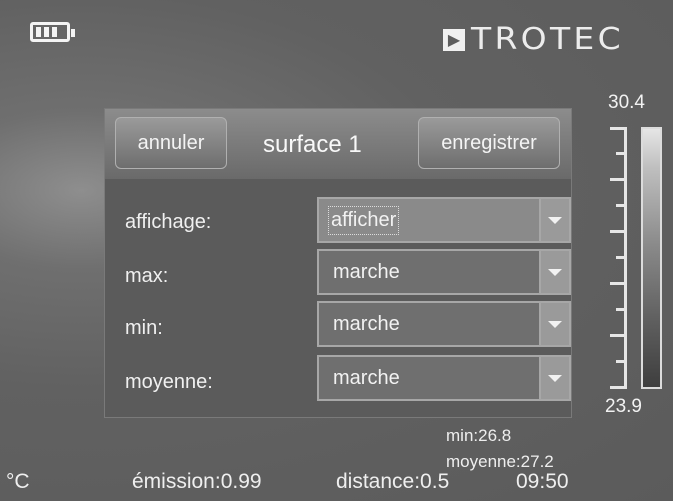 This screenshot has width=673, height=501. What do you see at coordinates (169, 382) in the screenshot?
I see `average-label: moyenne:` at bounding box center [169, 382].